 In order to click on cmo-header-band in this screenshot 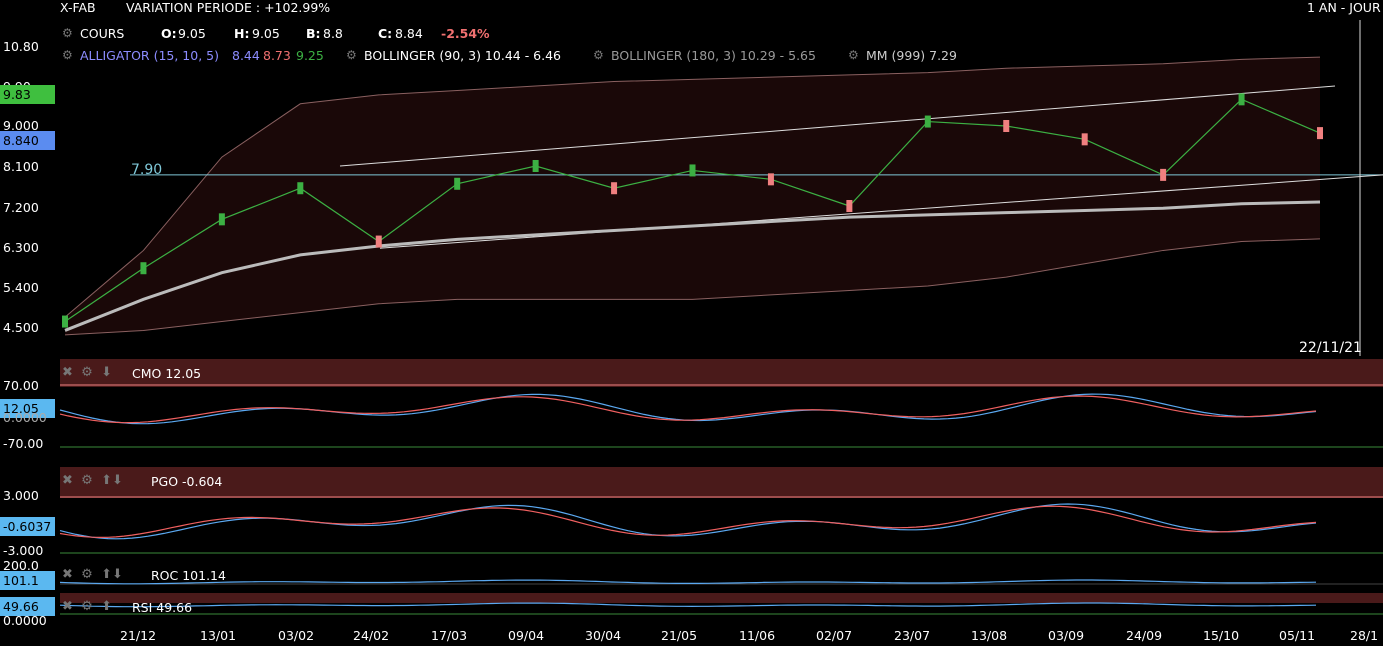, I will do `click(721, 373)`.